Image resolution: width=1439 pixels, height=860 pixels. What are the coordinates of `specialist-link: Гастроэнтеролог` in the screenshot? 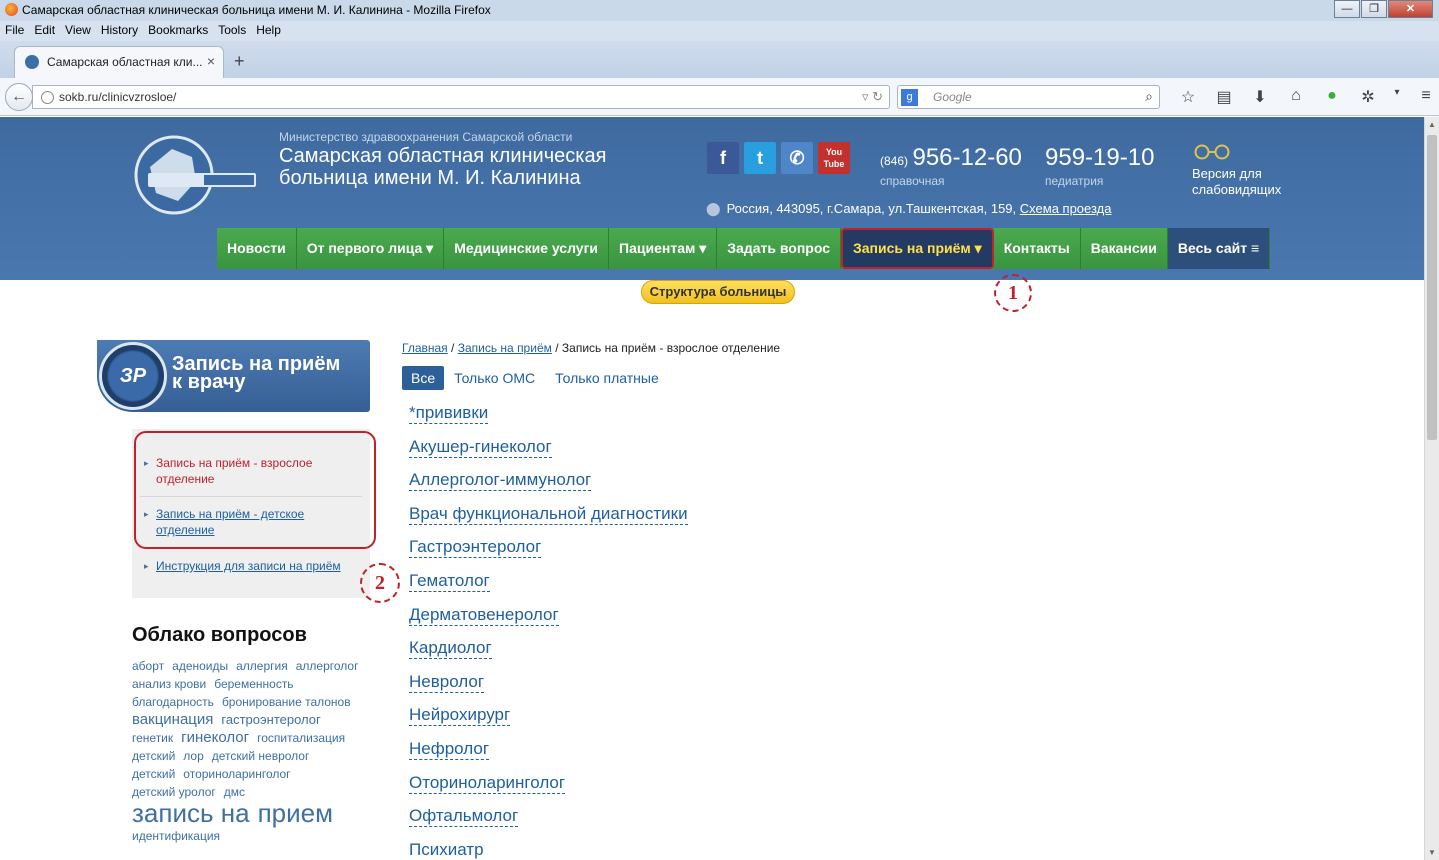 It's located at (475, 548).